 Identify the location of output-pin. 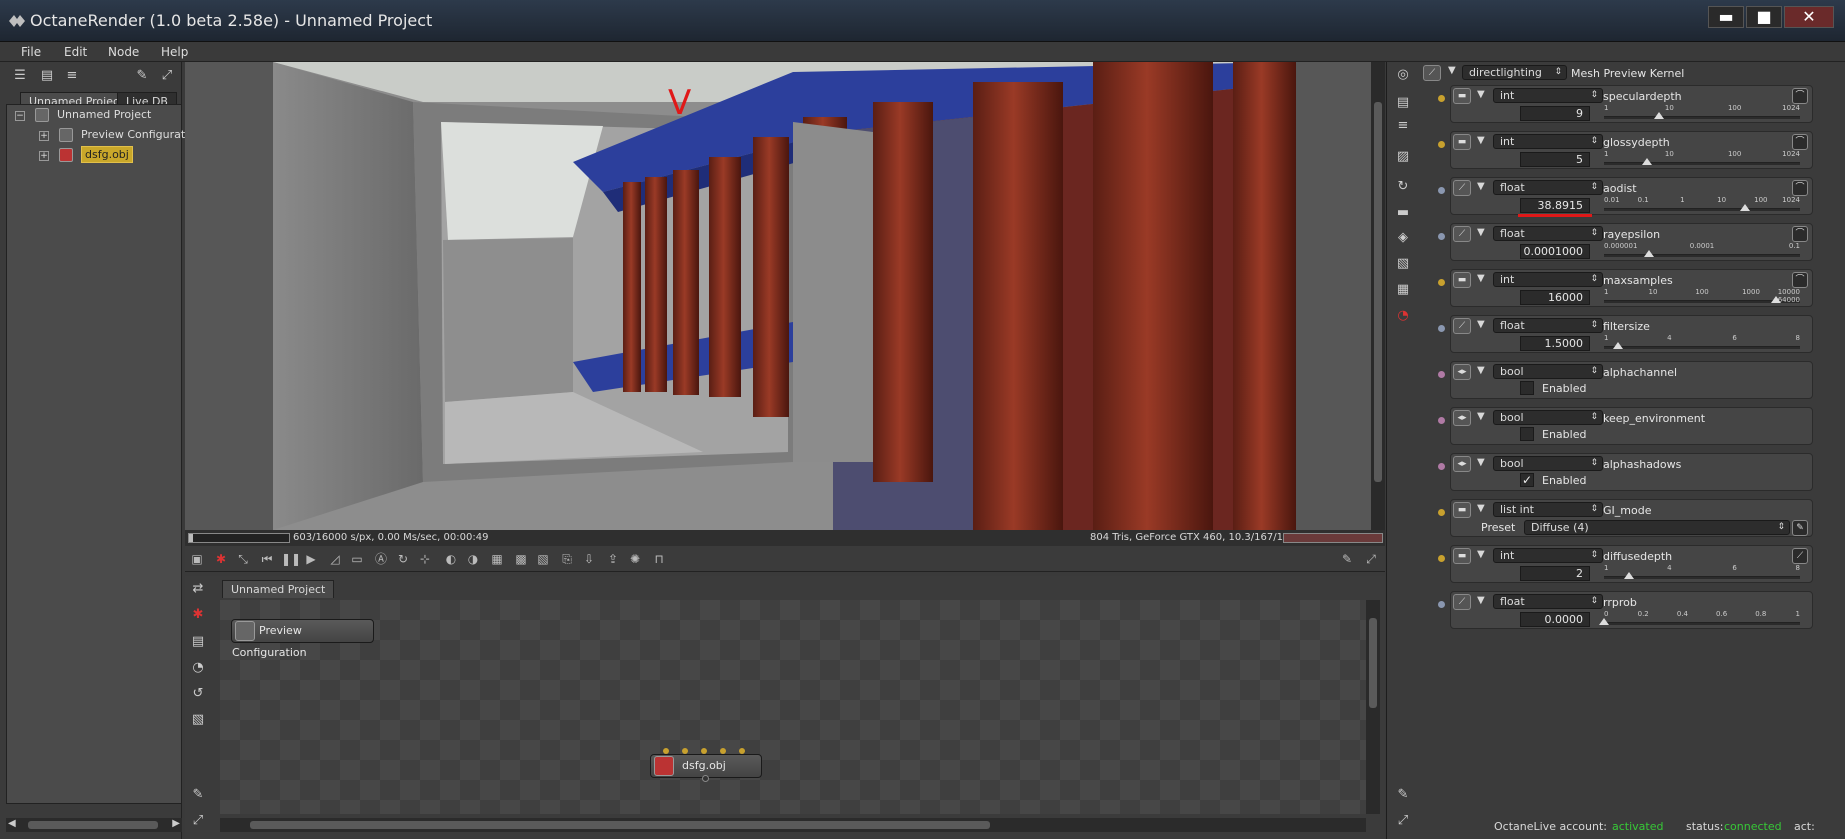
(705, 778).